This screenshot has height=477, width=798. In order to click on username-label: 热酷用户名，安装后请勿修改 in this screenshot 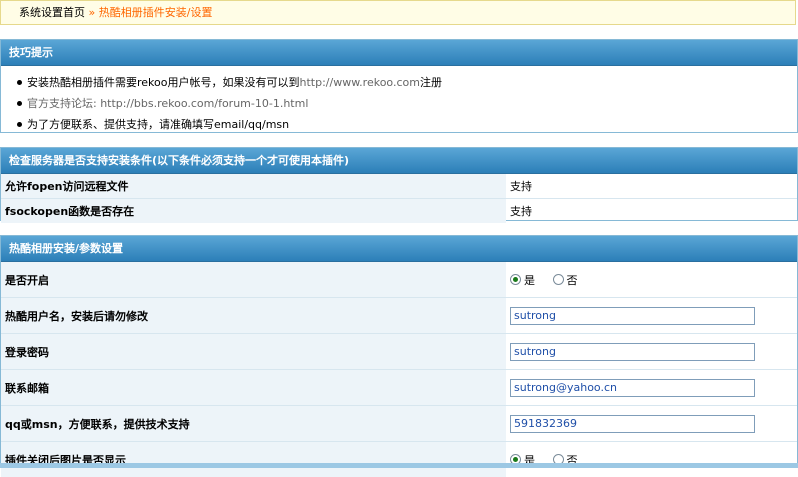, I will do `click(253, 316)`.